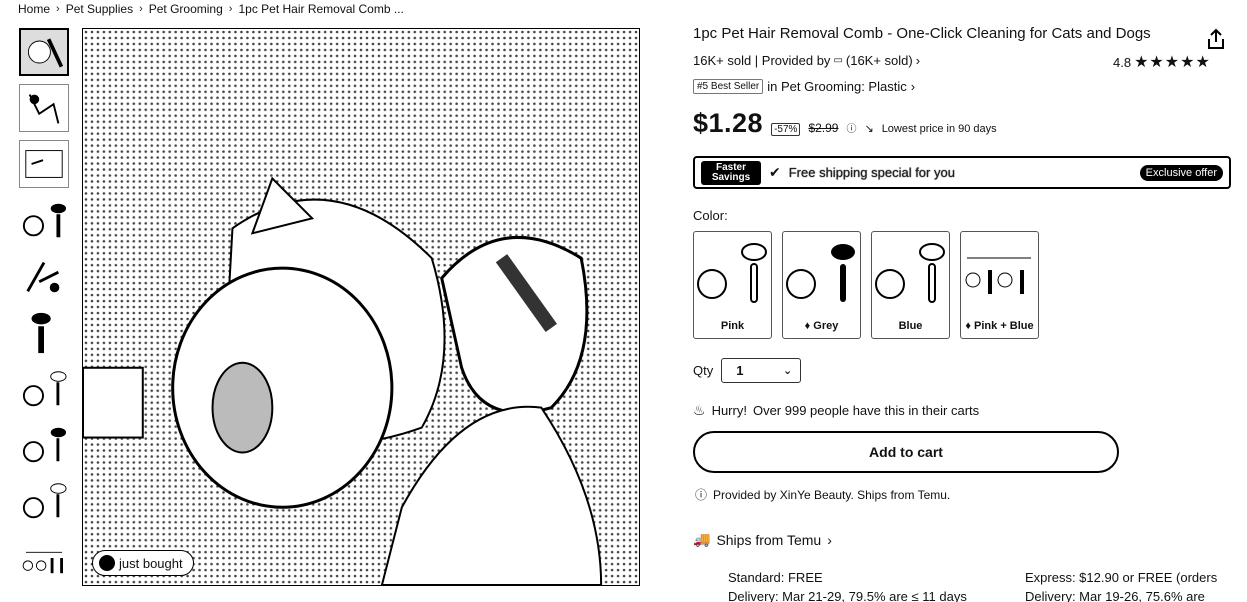  What do you see at coordinates (1115, 595) in the screenshot?
I see `express-delivery: Delivery: Mar 19-26, 75.6% are` at bounding box center [1115, 595].